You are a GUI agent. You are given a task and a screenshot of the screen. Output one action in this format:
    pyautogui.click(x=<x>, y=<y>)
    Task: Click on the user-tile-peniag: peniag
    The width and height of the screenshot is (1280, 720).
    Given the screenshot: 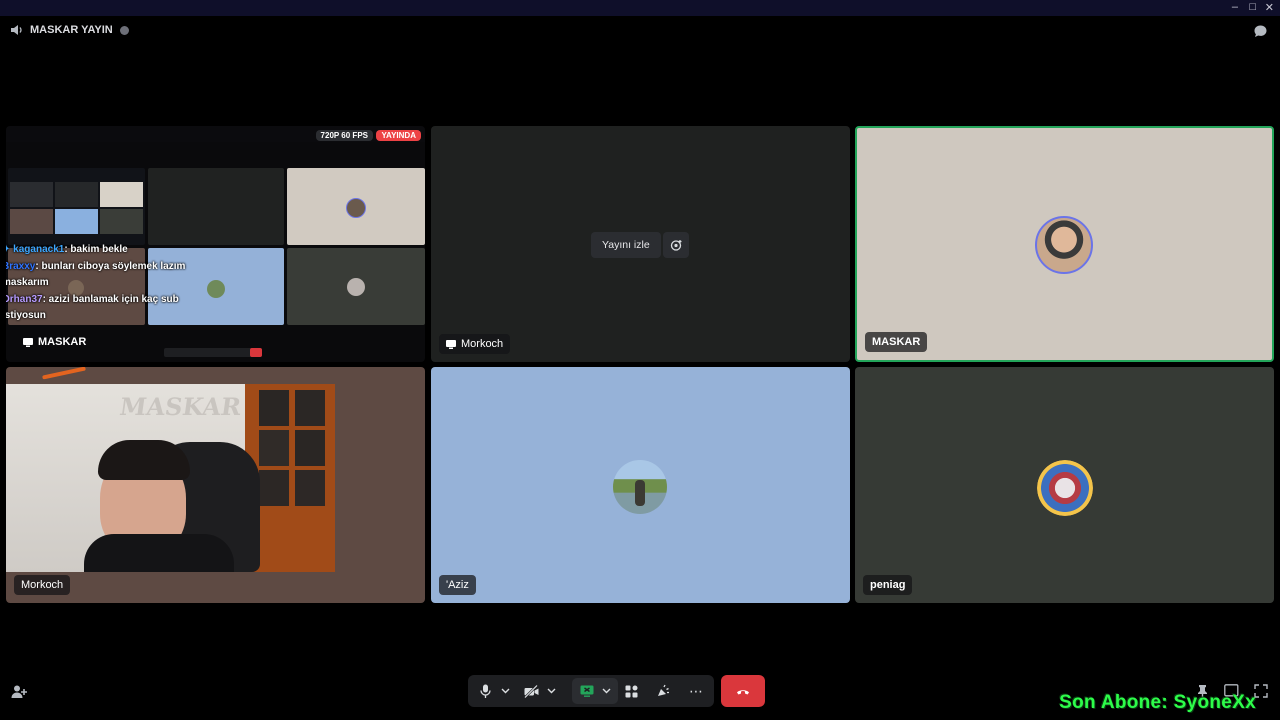 What is the action you would take?
    pyautogui.click(x=1064, y=485)
    